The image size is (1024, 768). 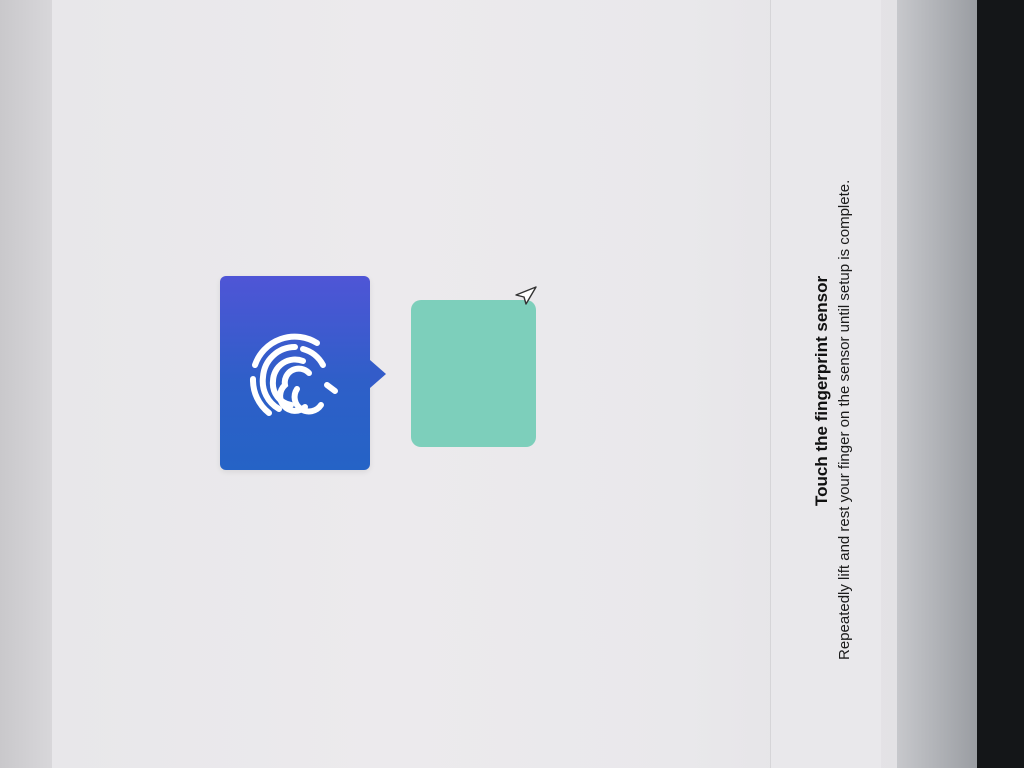 I want to click on fingerprint-icon, so click(x=293, y=374).